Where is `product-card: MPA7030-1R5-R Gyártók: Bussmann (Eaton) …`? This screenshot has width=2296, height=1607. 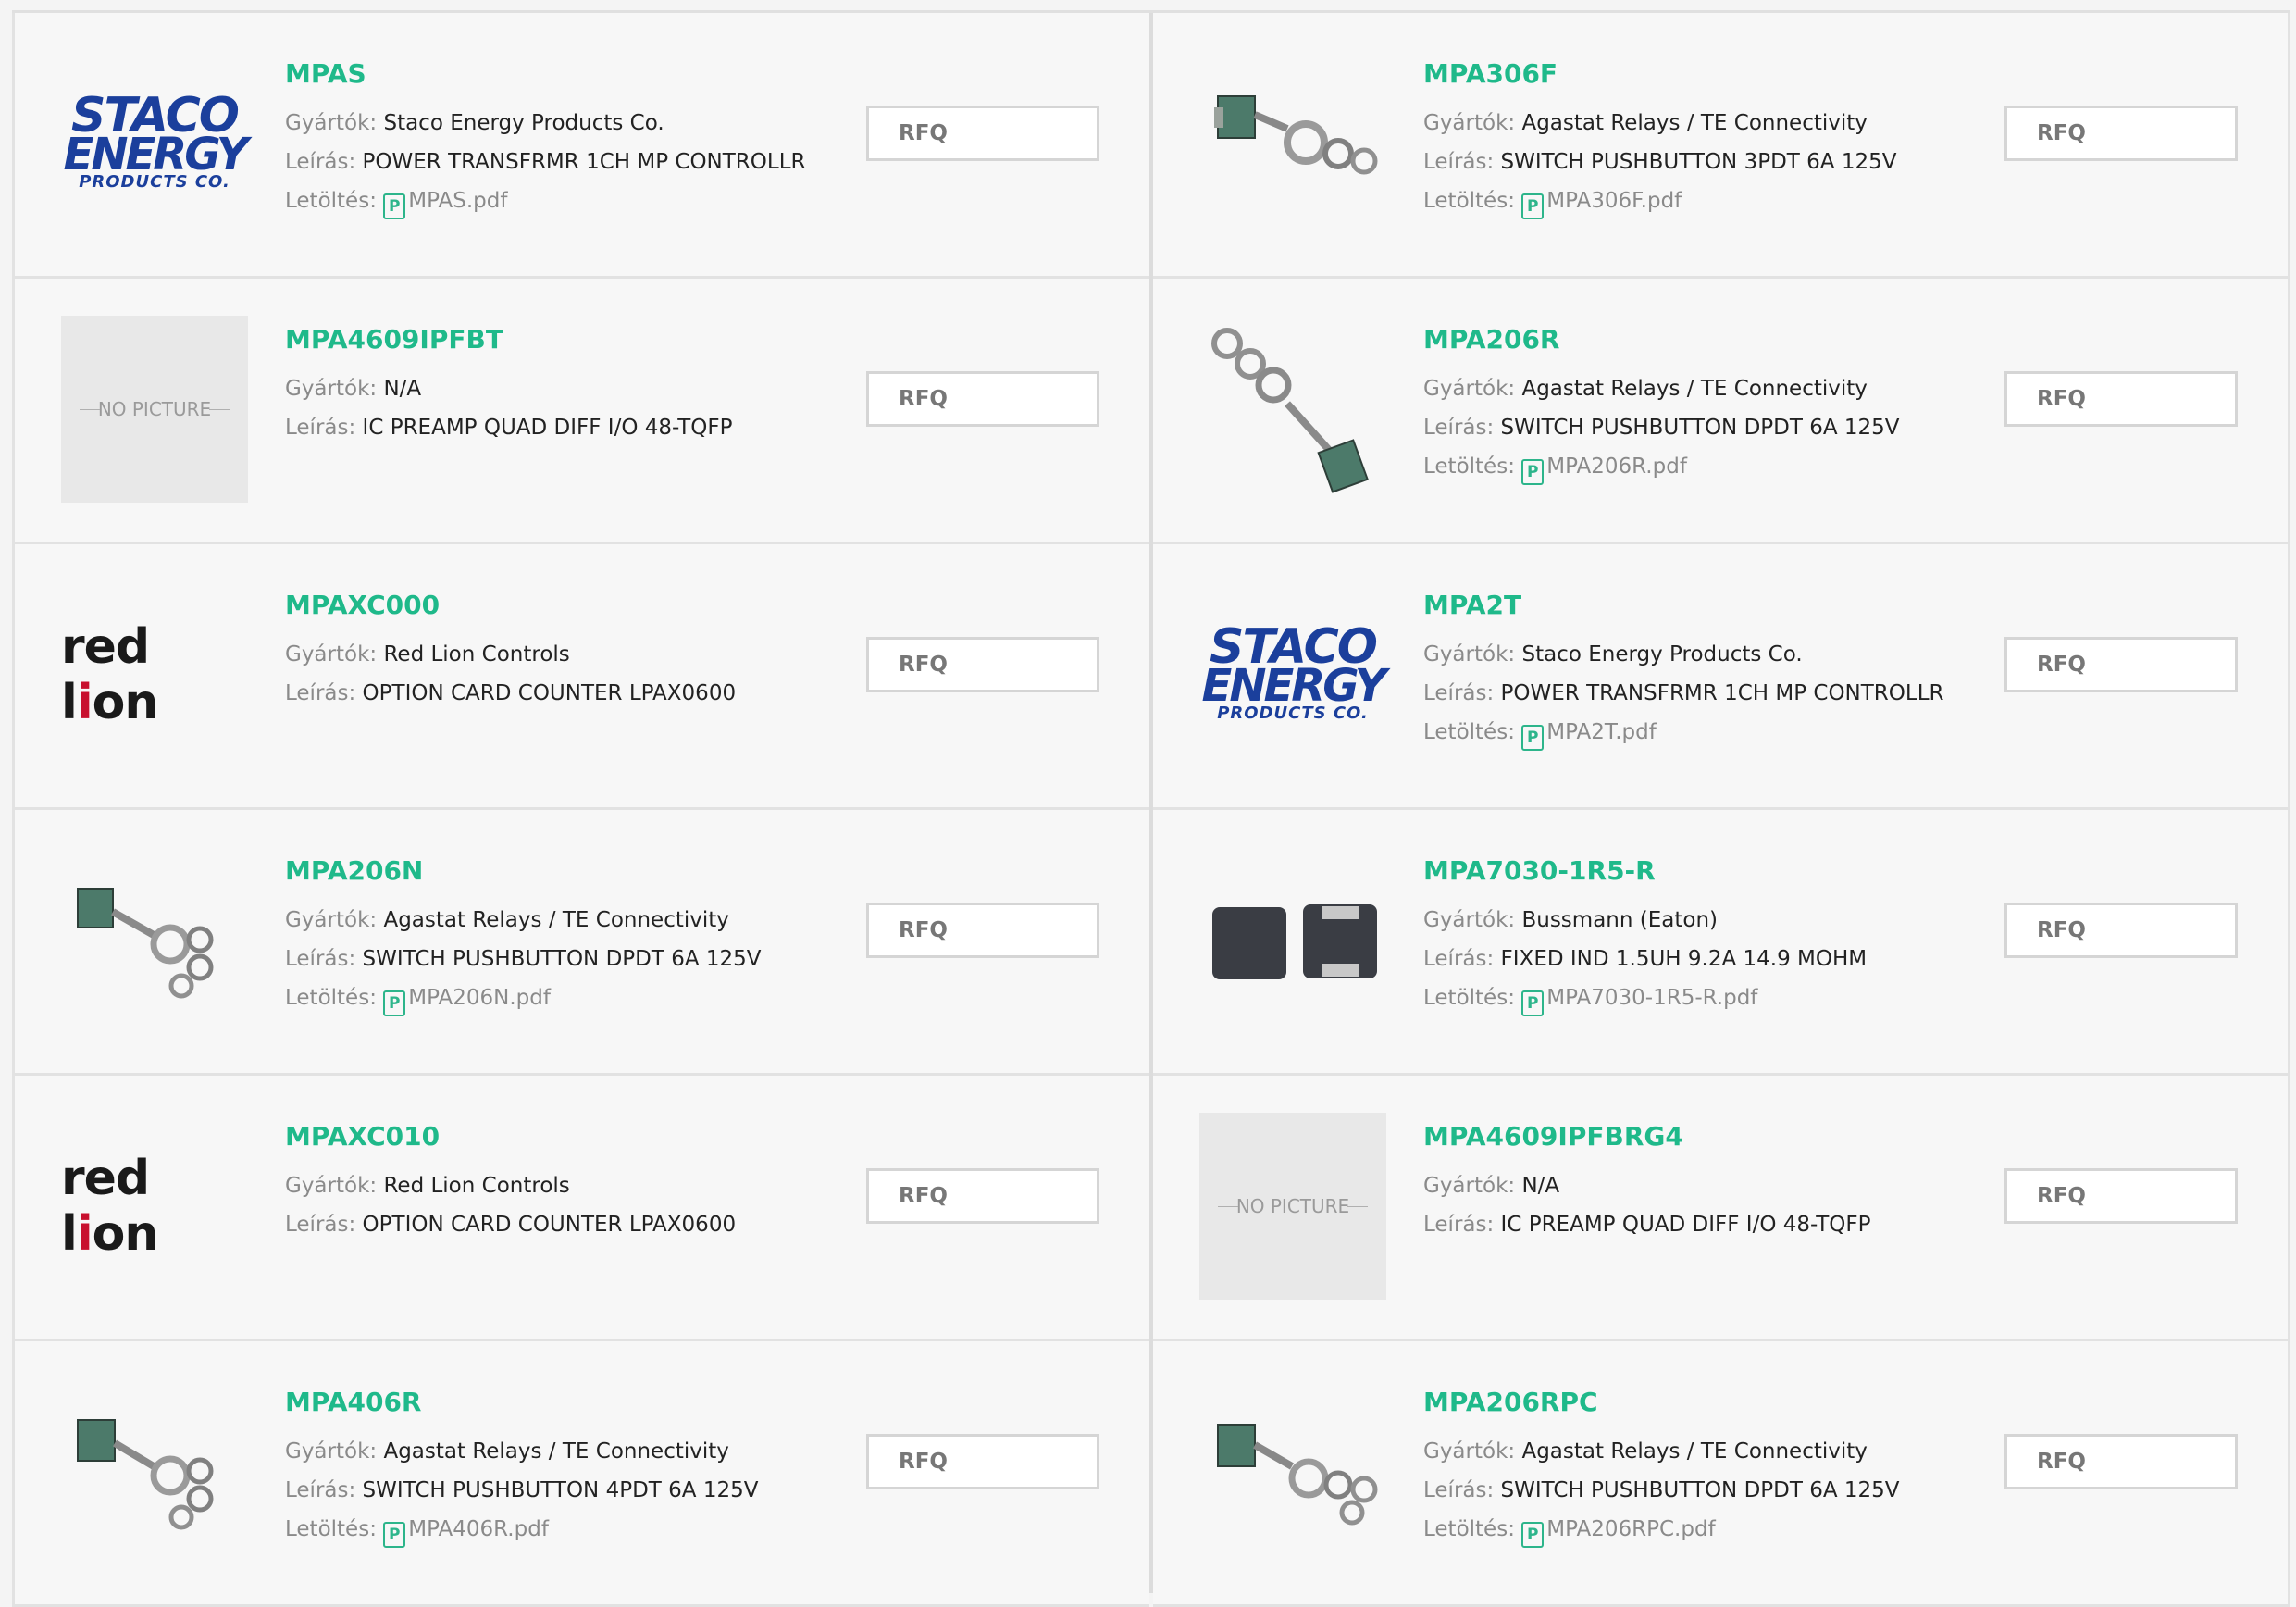
product-card: MPA7030-1R5-R Gyártók: Bussmann (Eaton) … is located at coordinates (1722, 943).